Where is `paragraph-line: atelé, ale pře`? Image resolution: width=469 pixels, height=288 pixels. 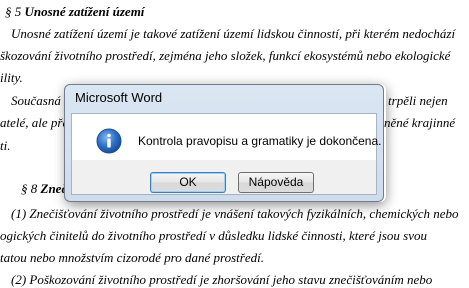 paragraph-line: atelé, ale pře is located at coordinates (34, 122).